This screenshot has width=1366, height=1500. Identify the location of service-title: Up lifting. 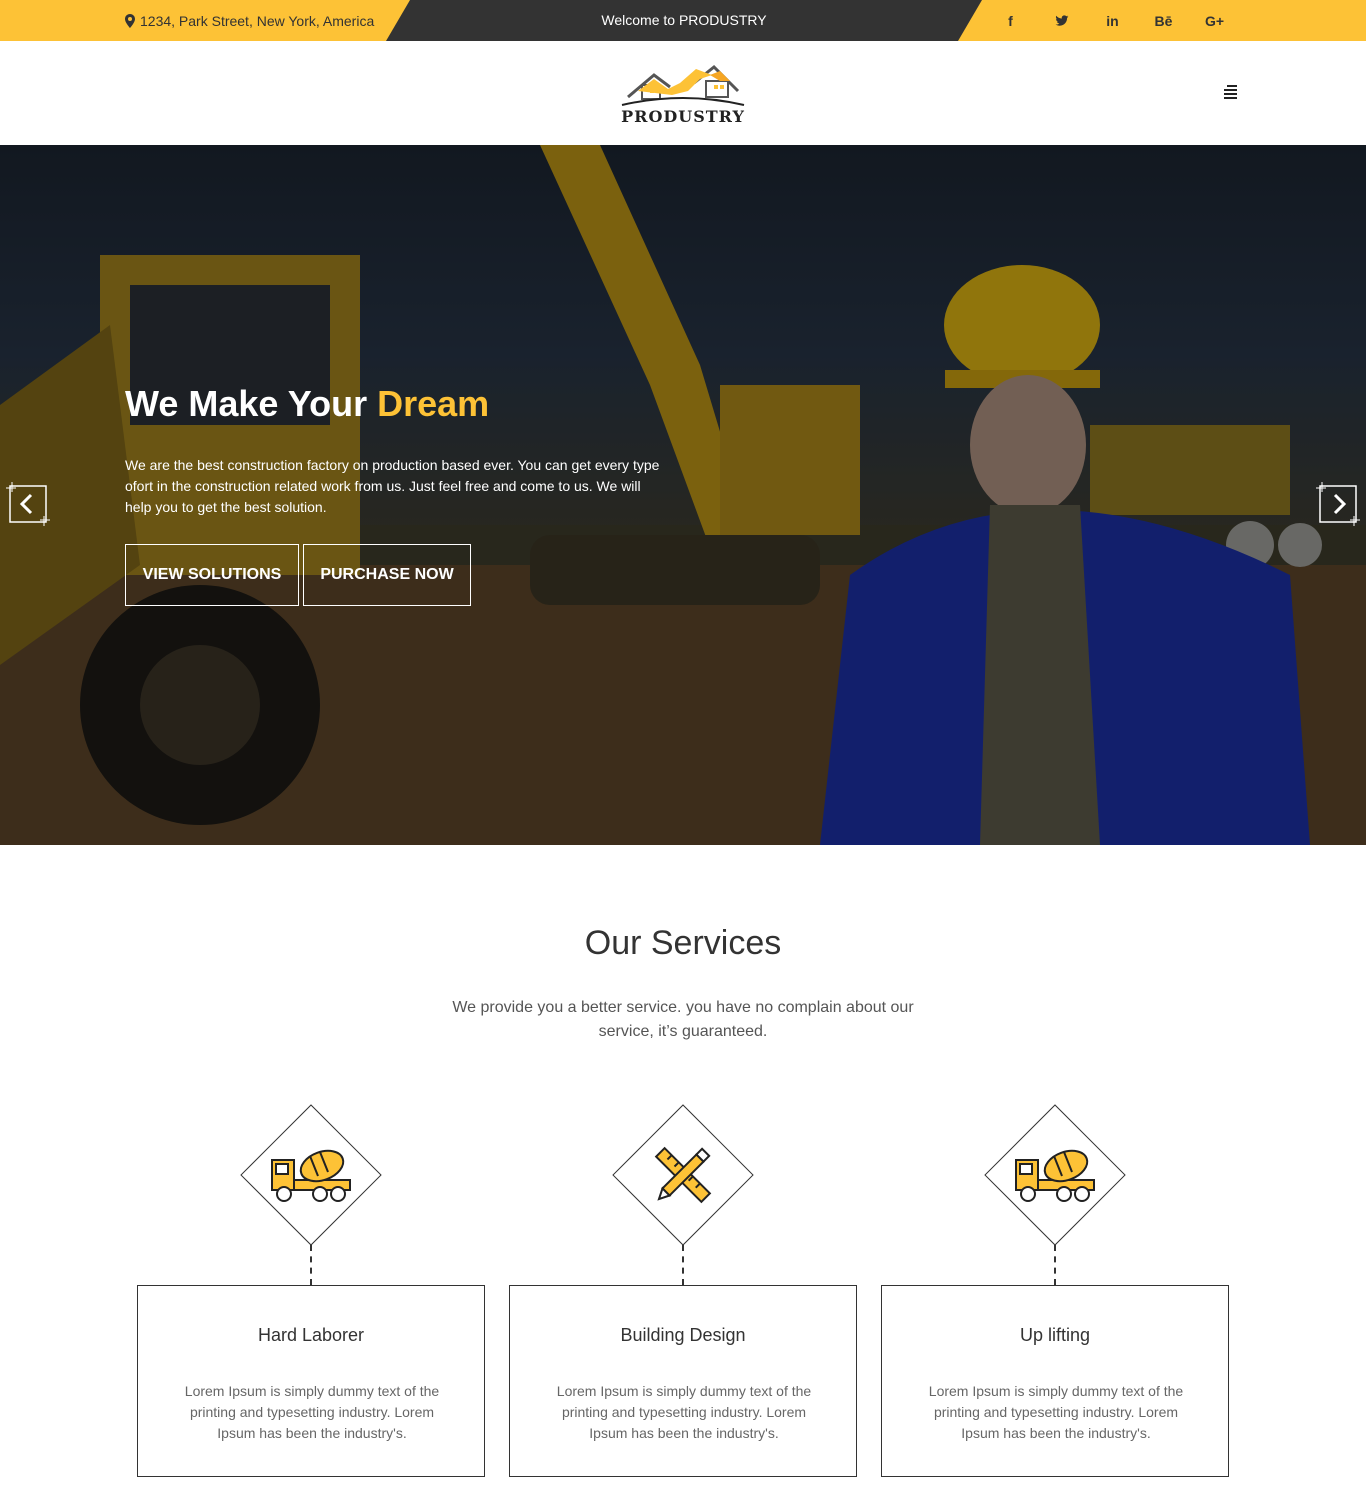
(1055, 1335).